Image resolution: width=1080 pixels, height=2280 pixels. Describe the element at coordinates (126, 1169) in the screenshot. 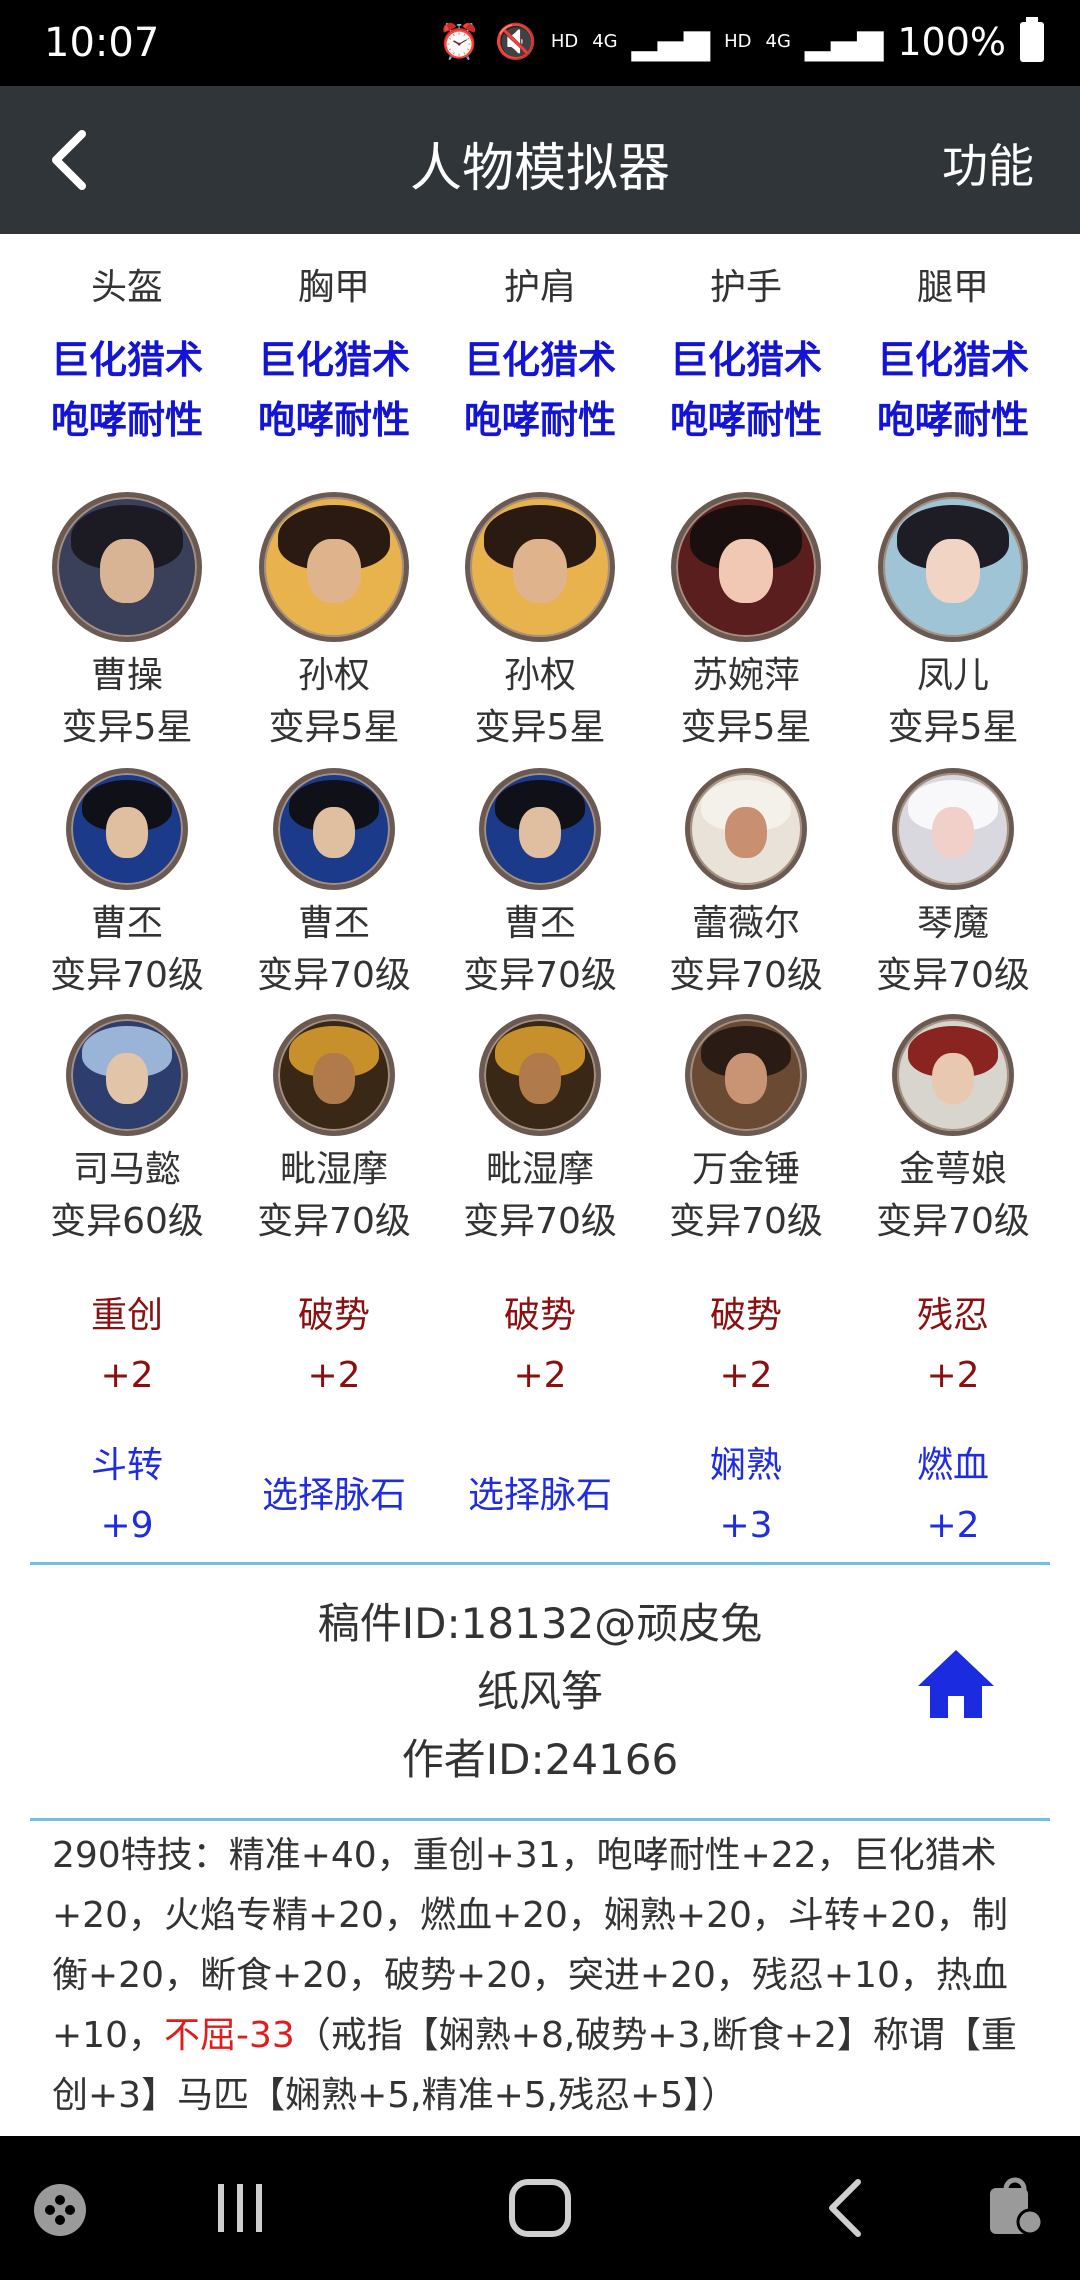

I see `hero-name: 司马懿` at that location.